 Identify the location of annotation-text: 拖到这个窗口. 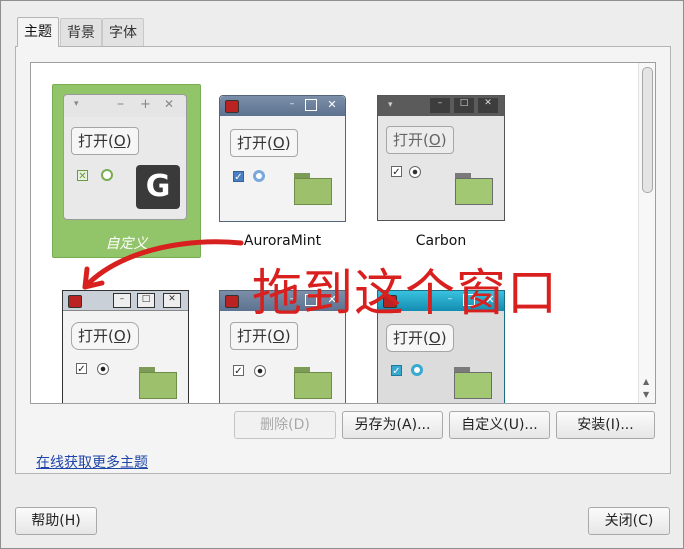
(405, 293).